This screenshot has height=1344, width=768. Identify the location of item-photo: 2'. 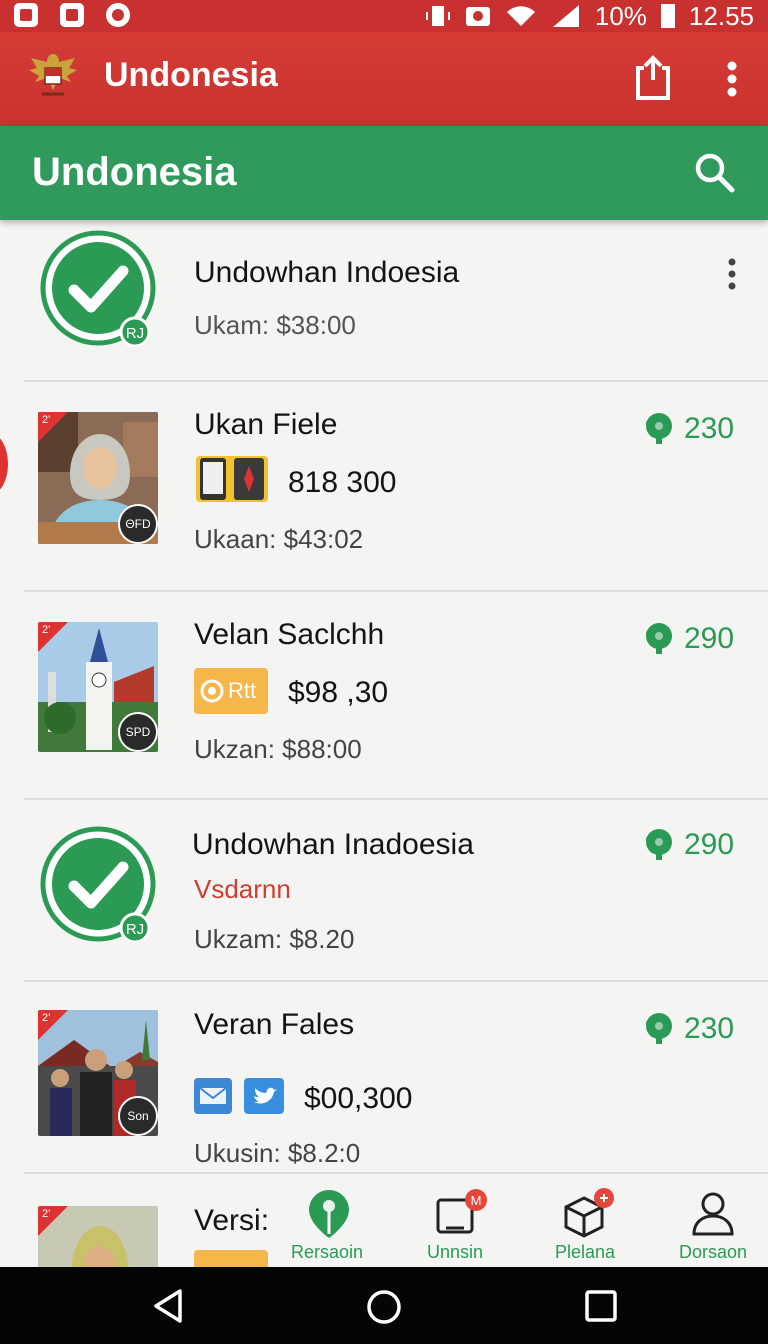
(98, 1236).